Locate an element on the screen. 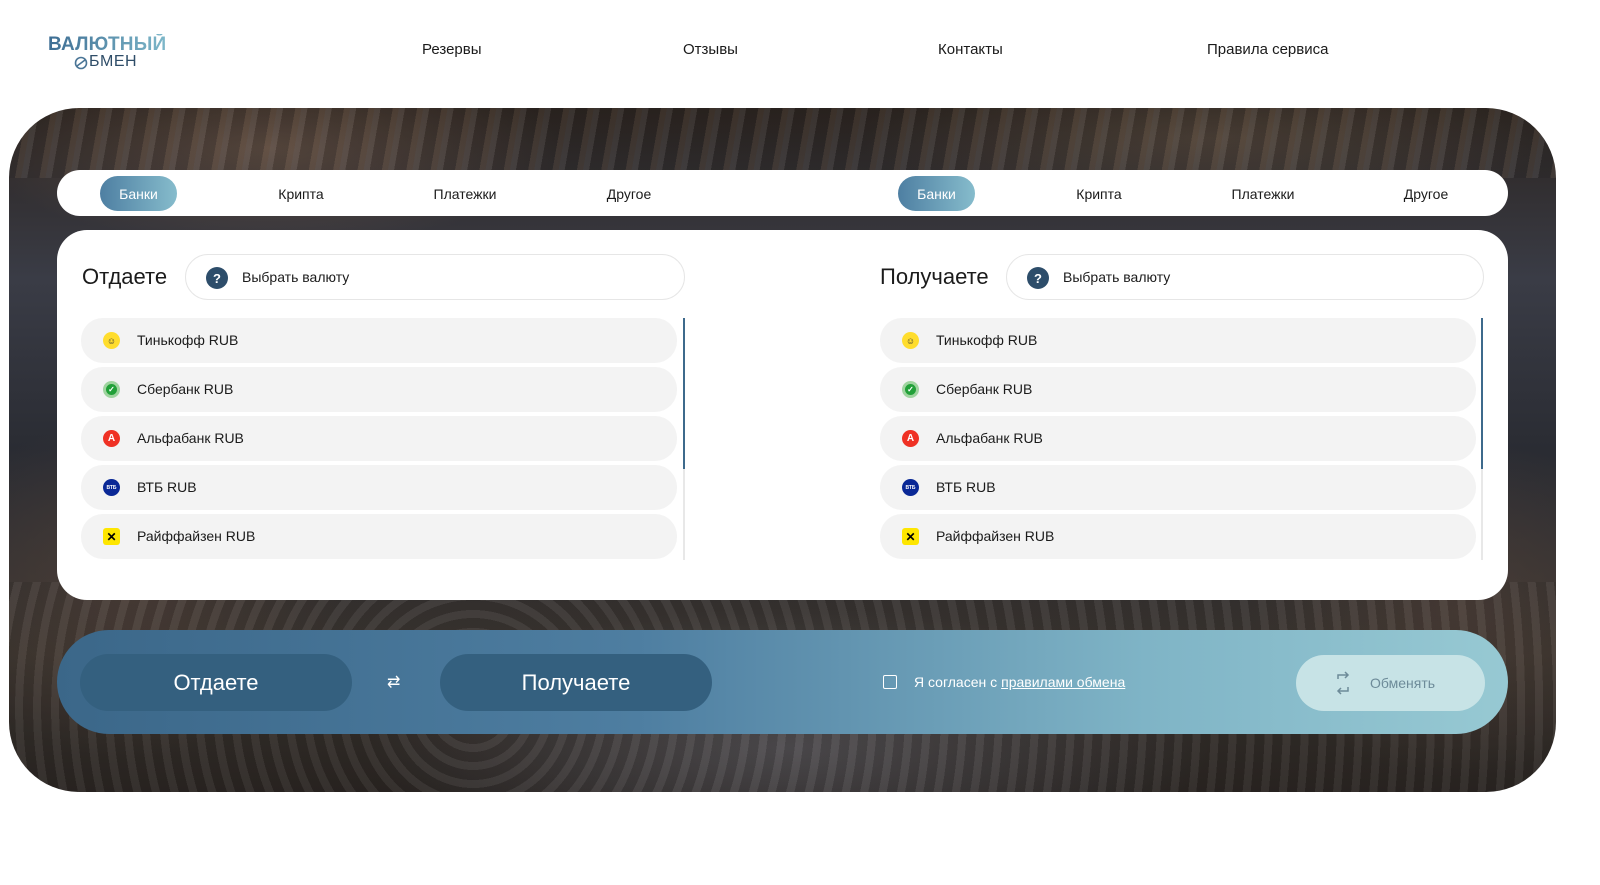 Image resolution: width=1600 pixels, height=885 pixels. tab-get-other: Другое is located at coordinates (1426, 193).